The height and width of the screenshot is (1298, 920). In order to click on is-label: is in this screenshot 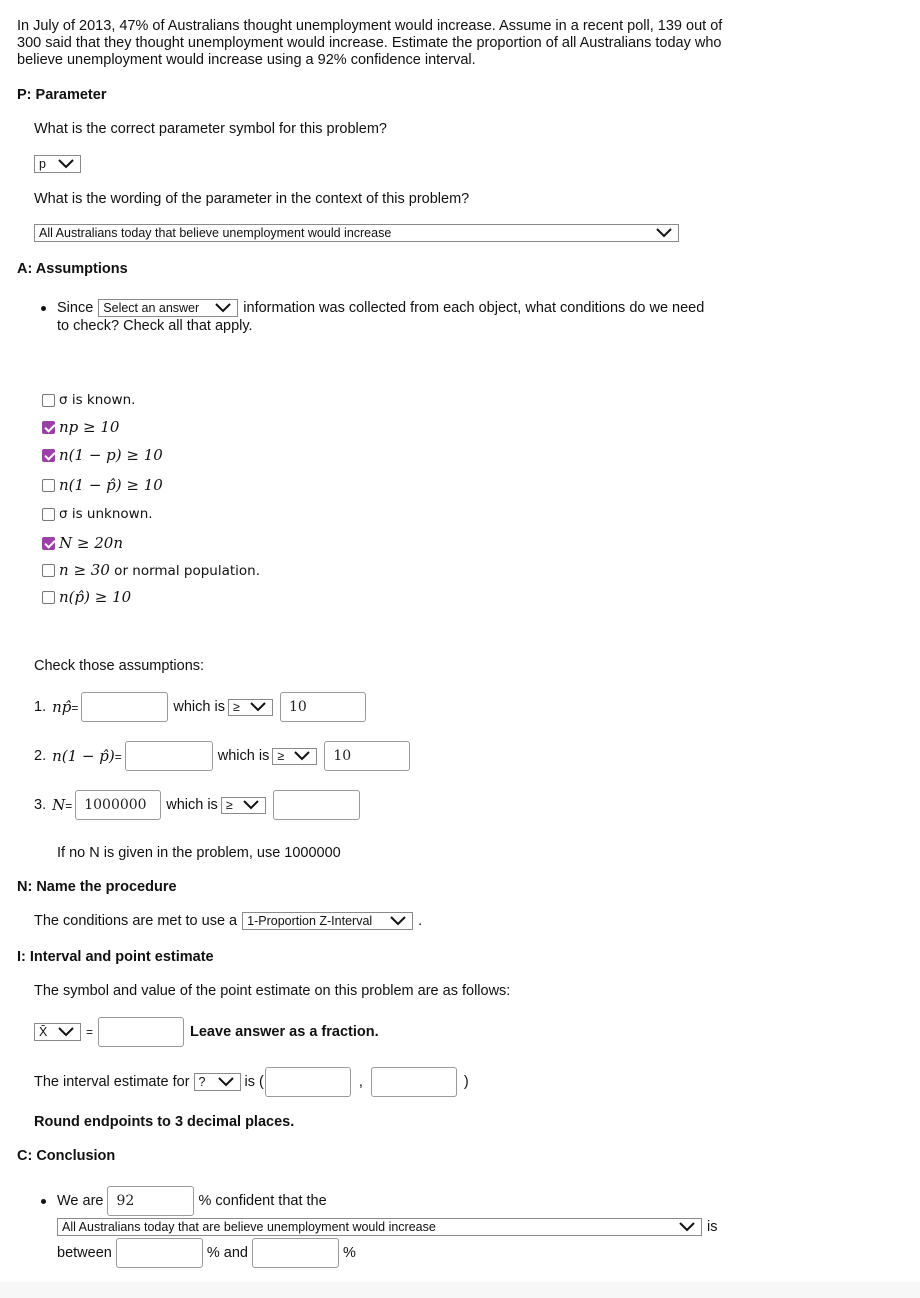, I will do `click(712, 1227)`.